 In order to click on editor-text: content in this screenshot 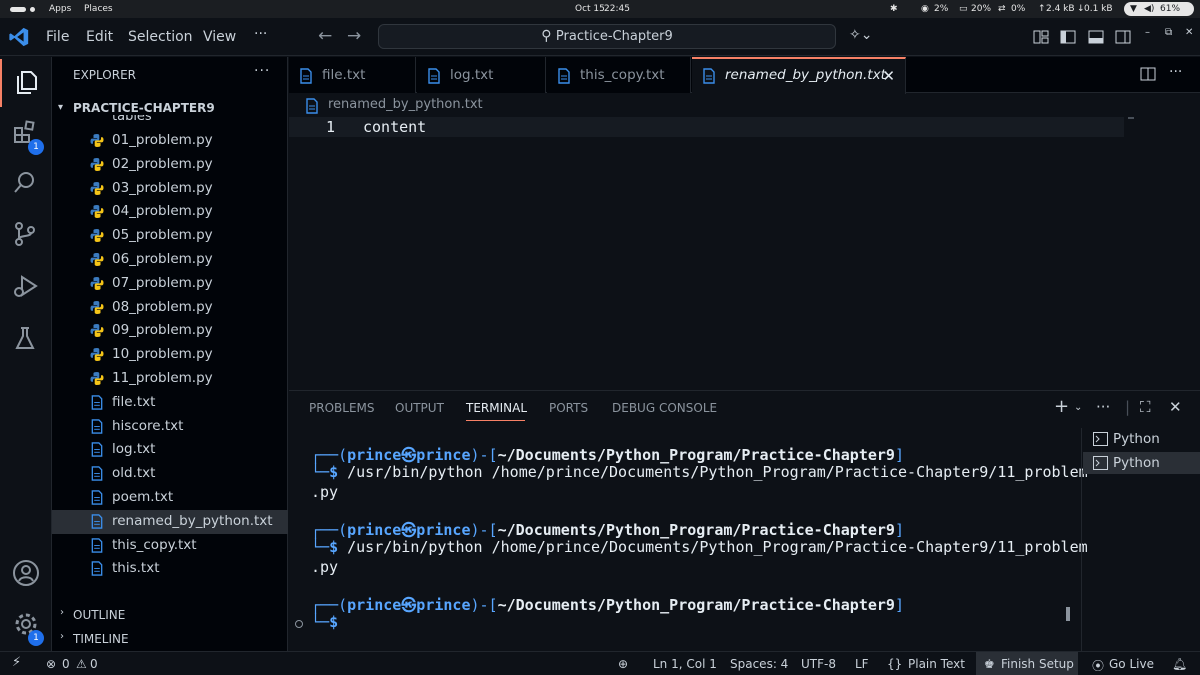, I will do `click(394, 127)`.